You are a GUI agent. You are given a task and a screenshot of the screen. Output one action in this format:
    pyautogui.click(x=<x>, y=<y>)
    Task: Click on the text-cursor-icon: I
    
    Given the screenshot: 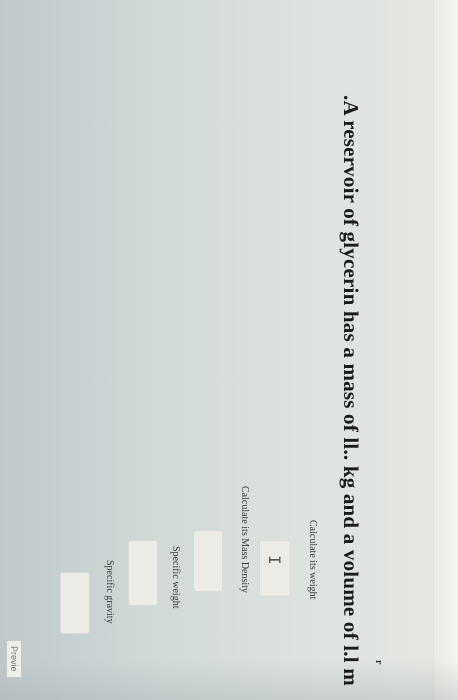 What is the action you would take?
    pyautogui.click(x=274, y=560)
    